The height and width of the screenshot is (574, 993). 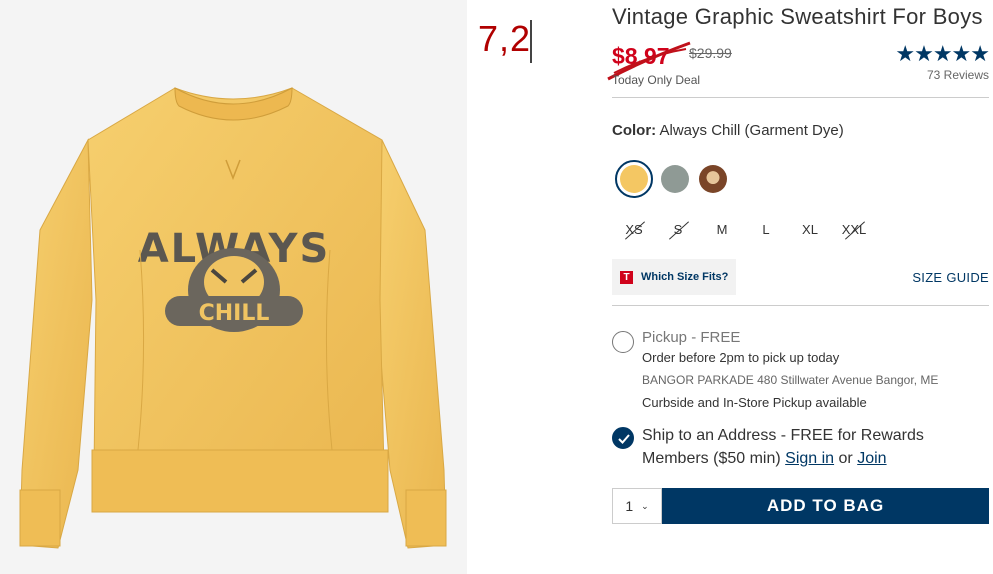 I want to click on which-size-fits-button: T Which Size Fits?, so click(x=674, y=277).